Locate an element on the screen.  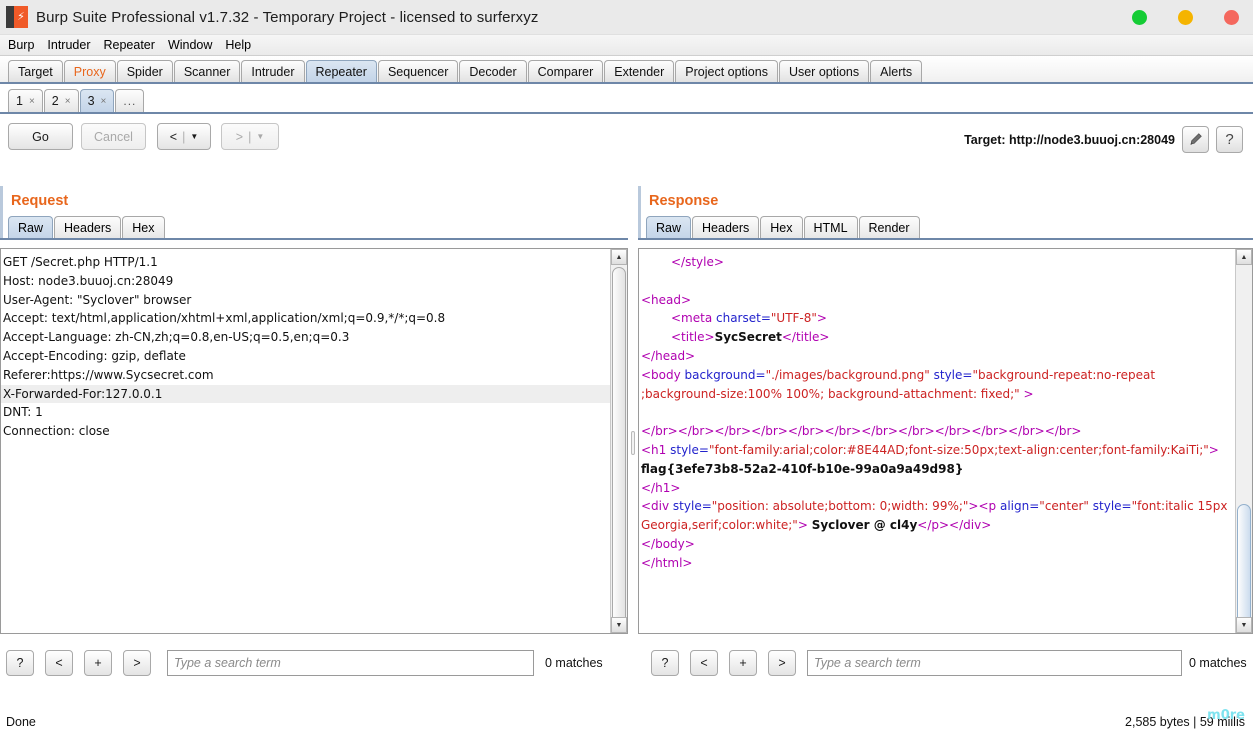
response-line: </html> is located at coordinates (937, 563).